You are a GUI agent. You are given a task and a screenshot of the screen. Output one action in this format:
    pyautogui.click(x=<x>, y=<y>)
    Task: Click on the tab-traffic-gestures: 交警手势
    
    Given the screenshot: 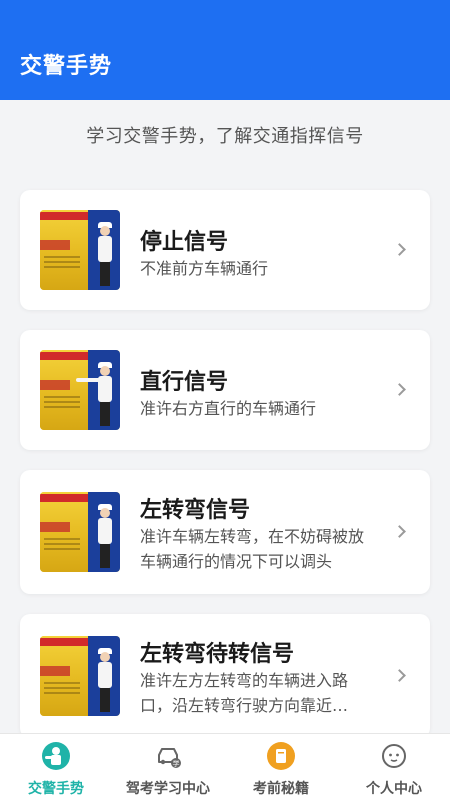 What is the action you would take?
    pyautogui.click(x=56, y=767)
    